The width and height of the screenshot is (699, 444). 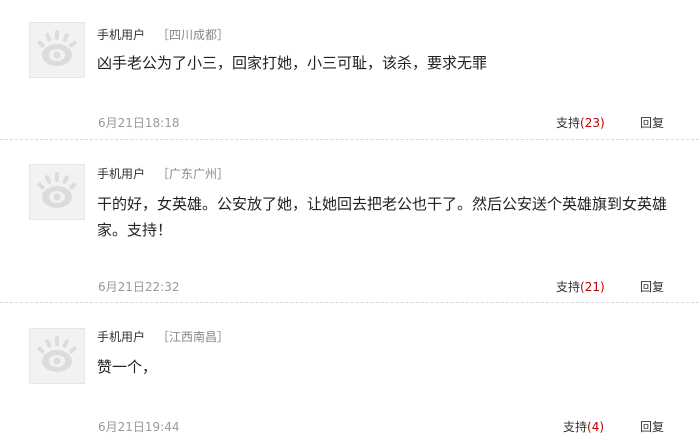 I want to click on user-line: 手机用户 ［广东广州］, so click(x=163, y=173).